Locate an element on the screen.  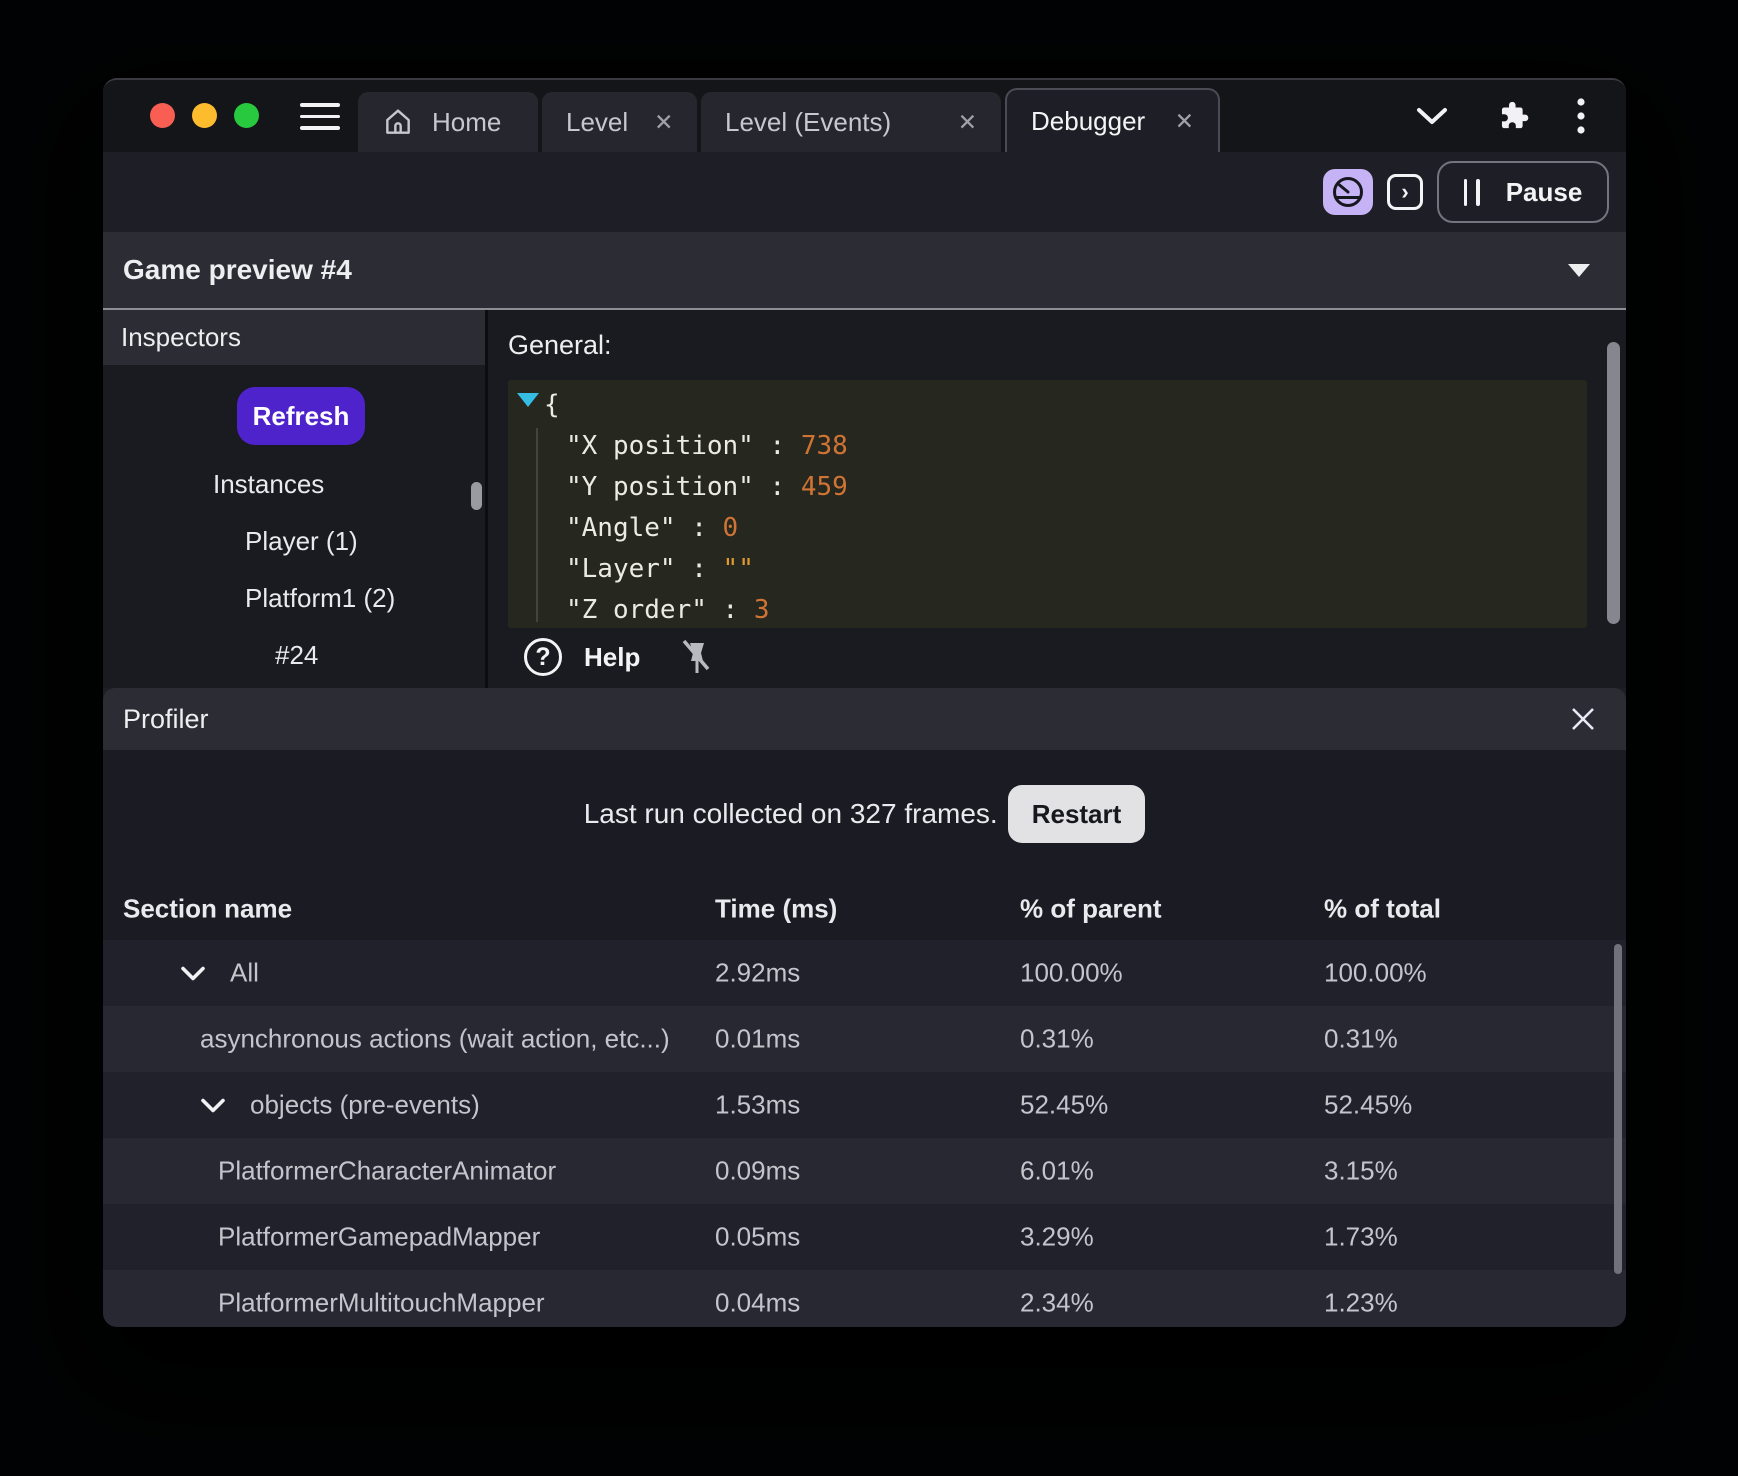
profiler-header: Profiler is located at coordinates (864, 719).